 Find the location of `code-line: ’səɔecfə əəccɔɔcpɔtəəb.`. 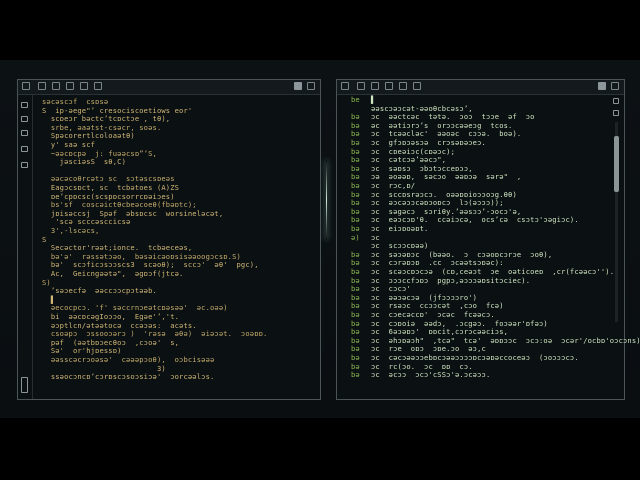

code-line: ’səɔecfə əəccɔɔcpɔtəəb. is located at coordinates (99, 291).